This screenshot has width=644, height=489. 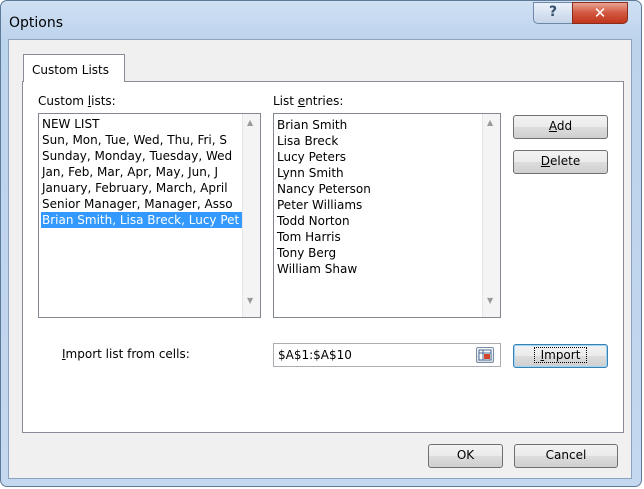 What do you see at coordinates (317, 269) in the screenshot?
I see `list-entry: William Shaw` at bounding box center [317, 269].